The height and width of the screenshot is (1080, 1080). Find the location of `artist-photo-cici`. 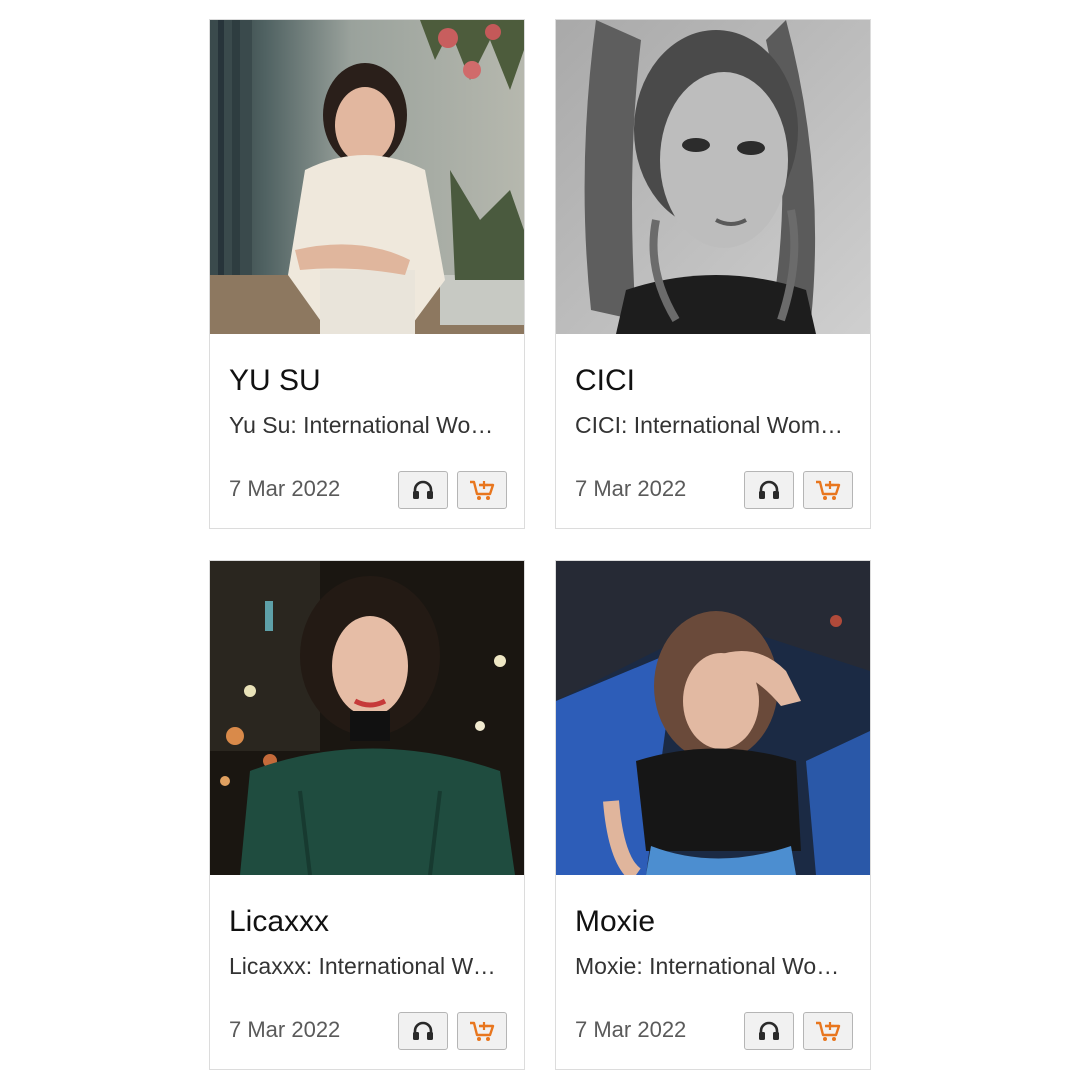

artist-photo-cici is located at coordinates (713, 177).